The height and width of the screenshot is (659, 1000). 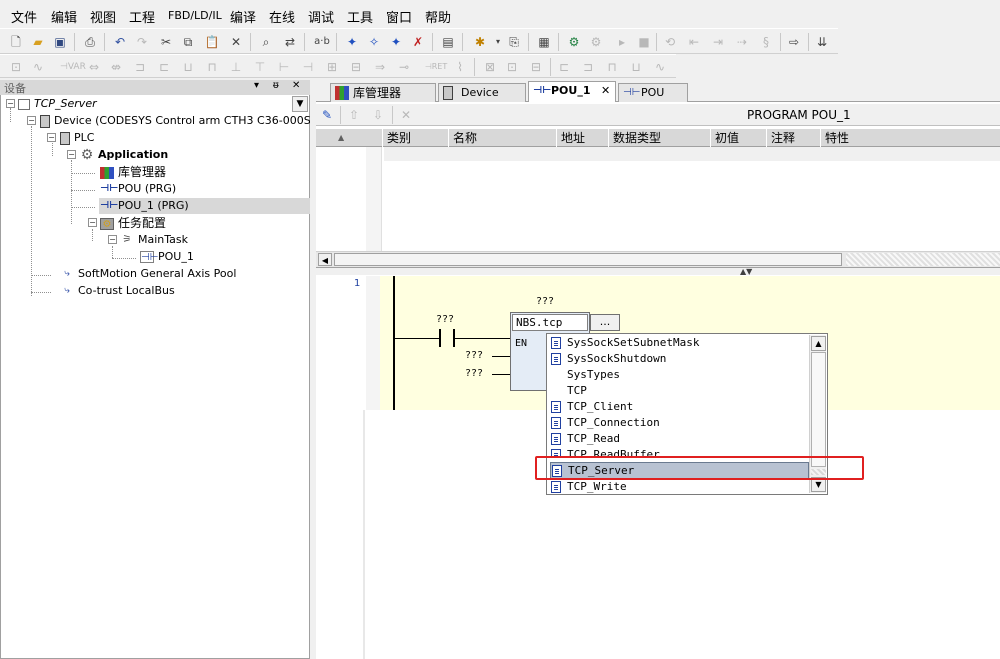 I want to click on tab-device: Device, so click(x=482, y=92).